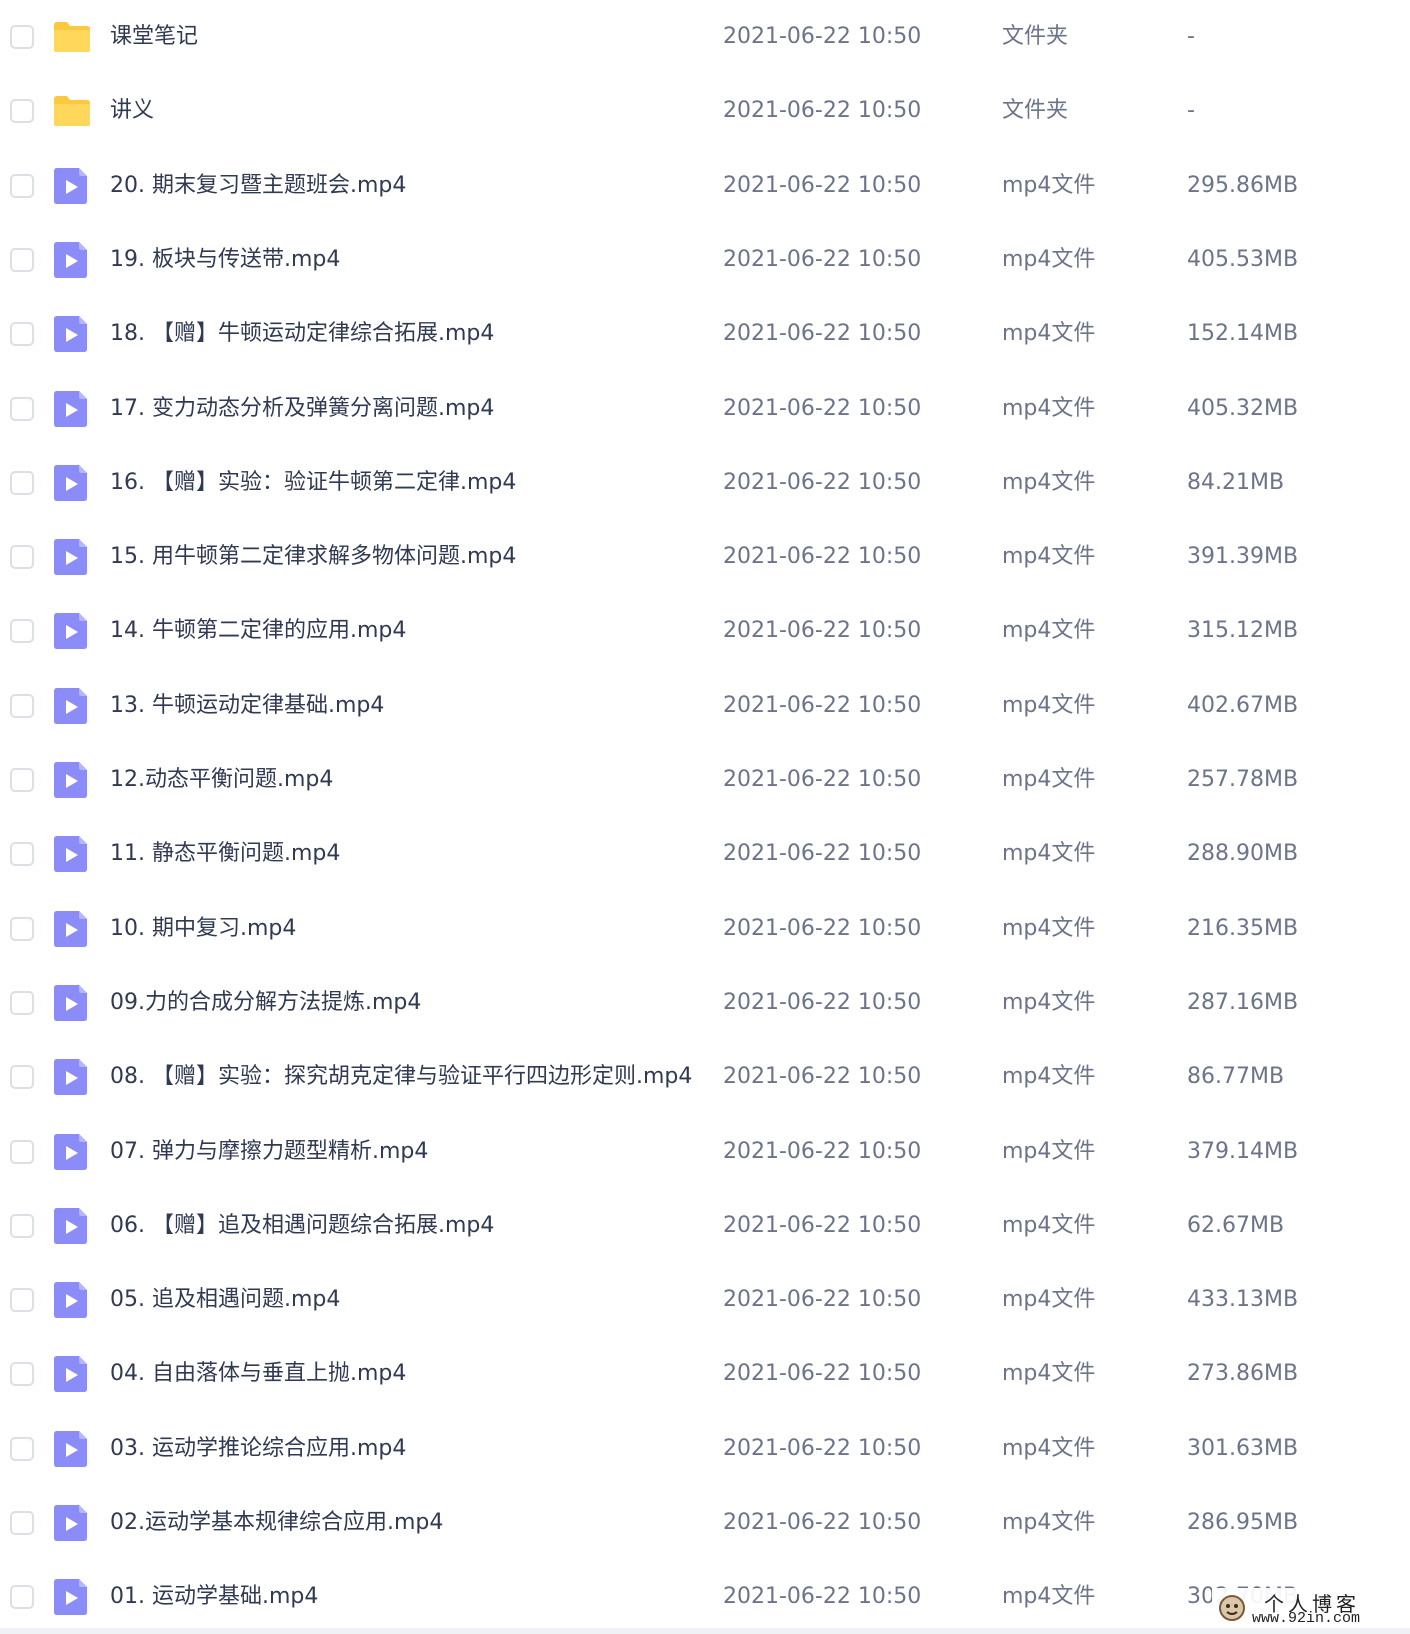 Image resolution: width=1410 pixels, height=1634 pixels. I want to click on file-name: 02.运动学基本规律综合应用.mp4, so click(276, 1523).